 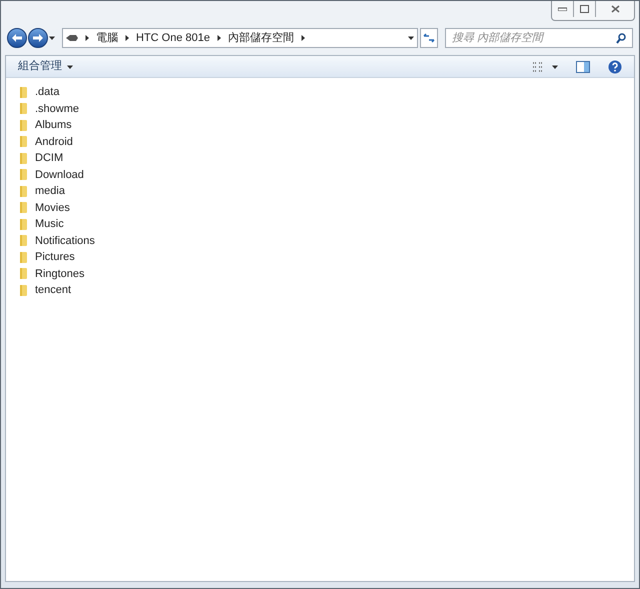 I want to click on folder-item: DCIM, so click(x=44, y=158).